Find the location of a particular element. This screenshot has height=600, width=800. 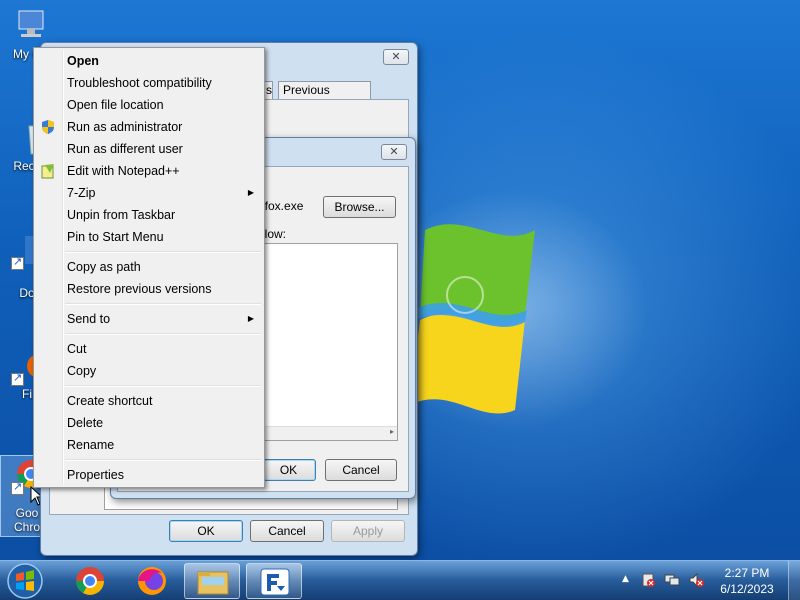

menu-item-copy: Copy is located at coordinates (149, 371).